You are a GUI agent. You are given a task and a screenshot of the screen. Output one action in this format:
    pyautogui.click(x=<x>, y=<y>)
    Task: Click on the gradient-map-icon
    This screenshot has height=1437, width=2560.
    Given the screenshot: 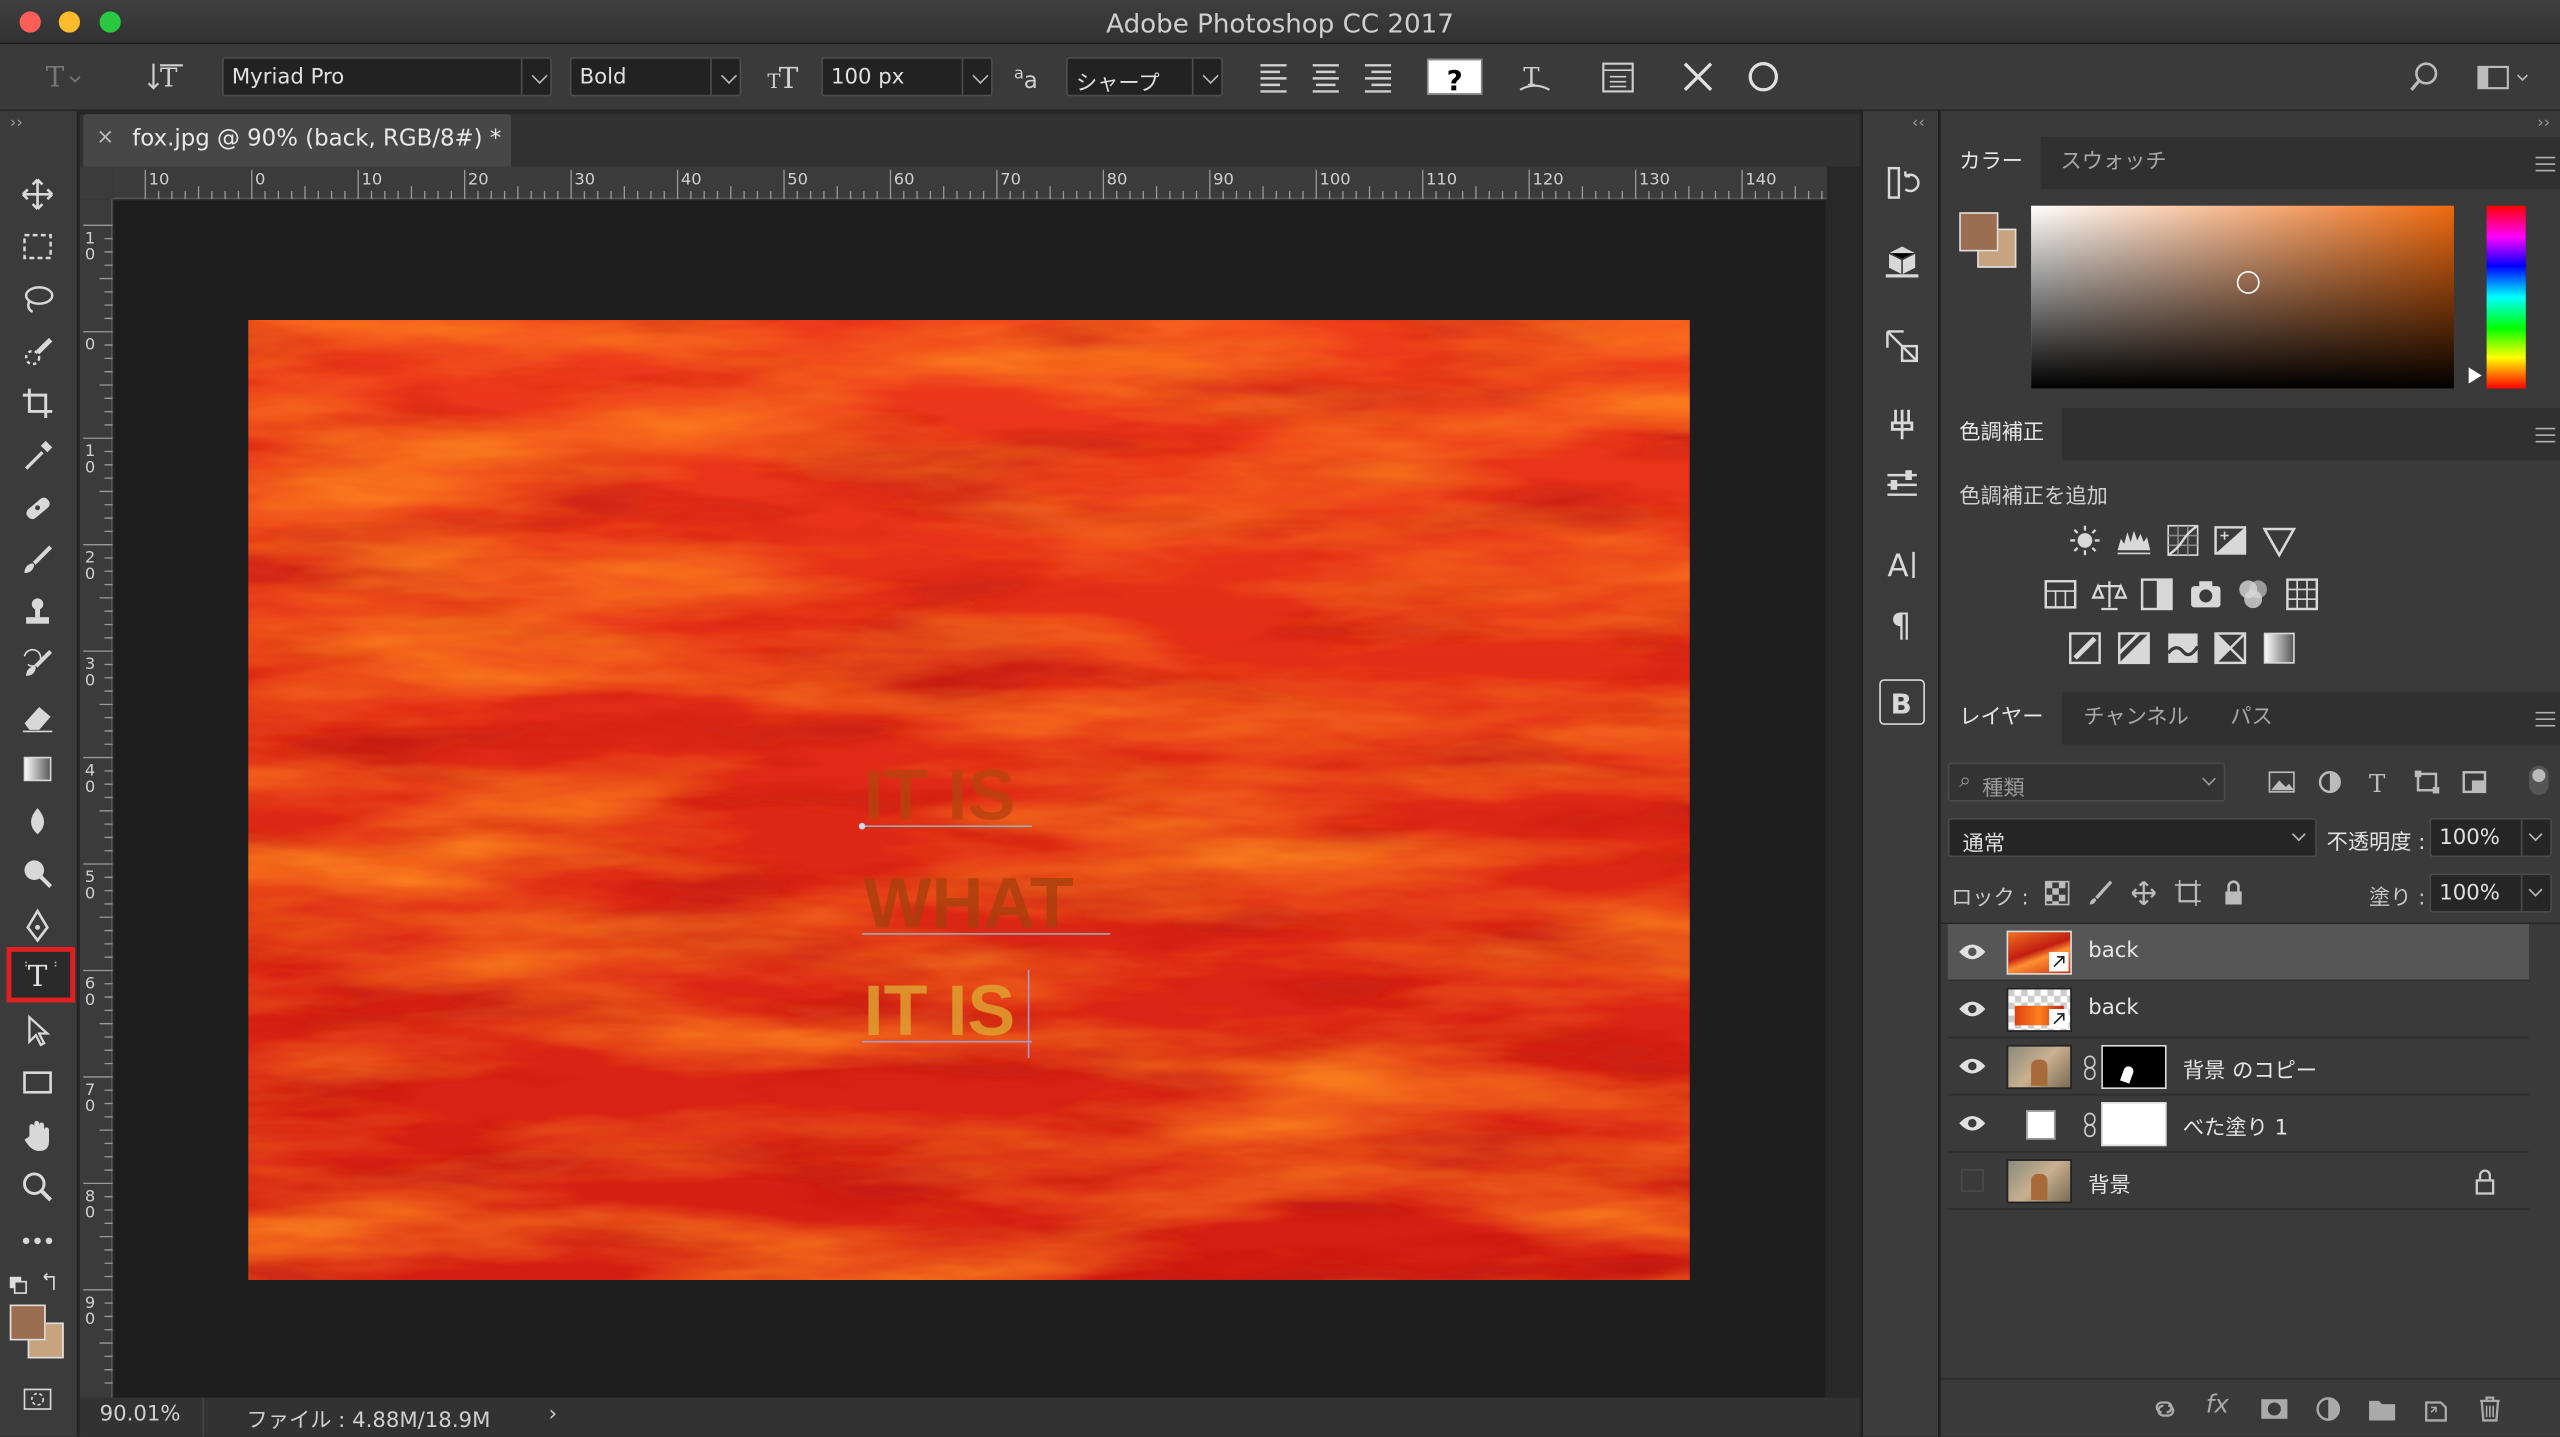 What is the action you would take?
    pyautogui.click(x=2279, y=648)
    